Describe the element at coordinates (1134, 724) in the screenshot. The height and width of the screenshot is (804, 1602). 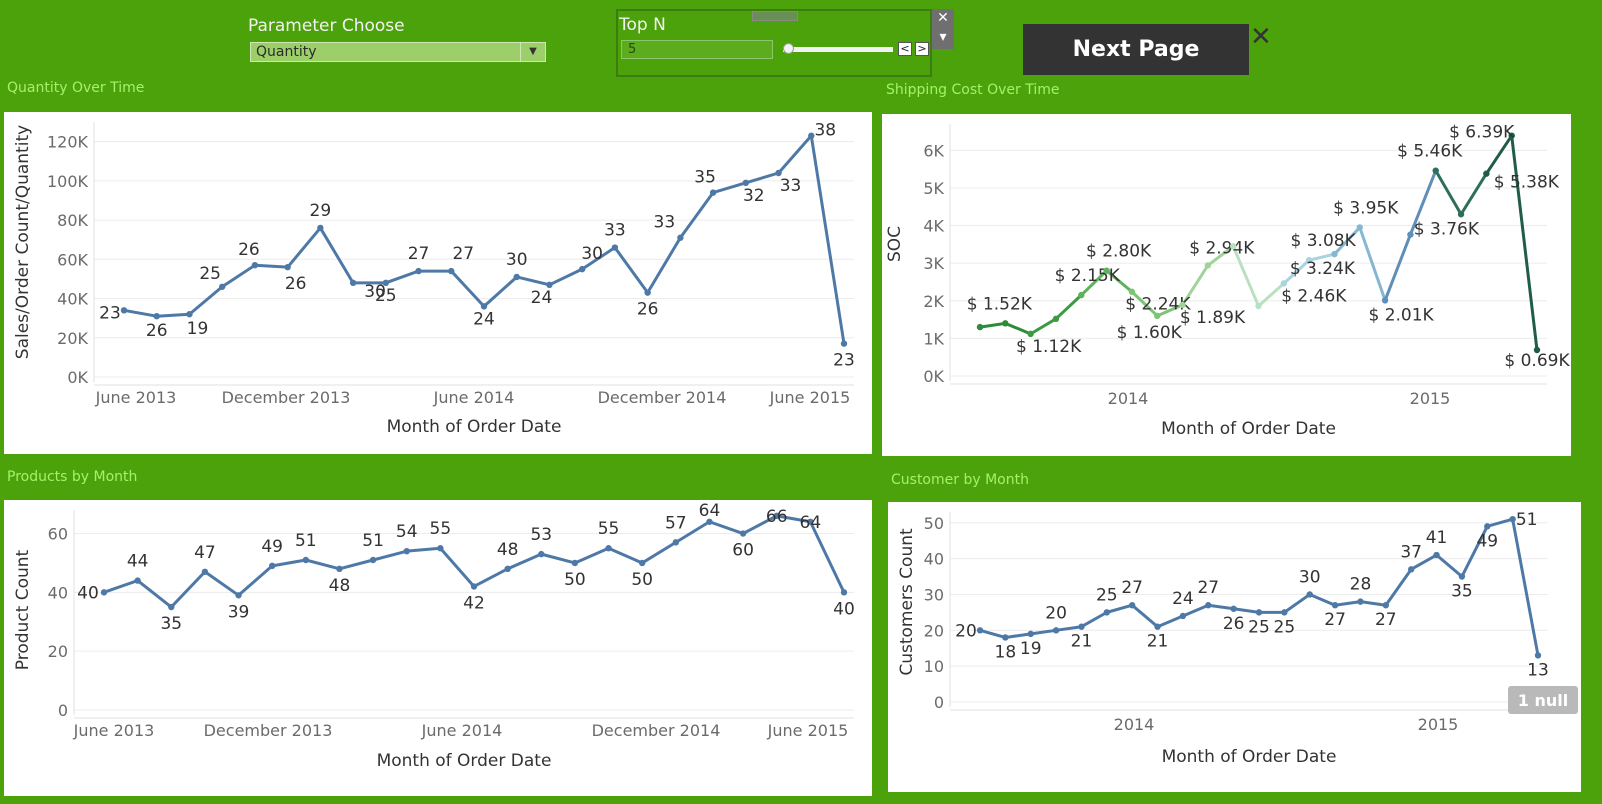
I see `x-tick-label: 2014` at that location.